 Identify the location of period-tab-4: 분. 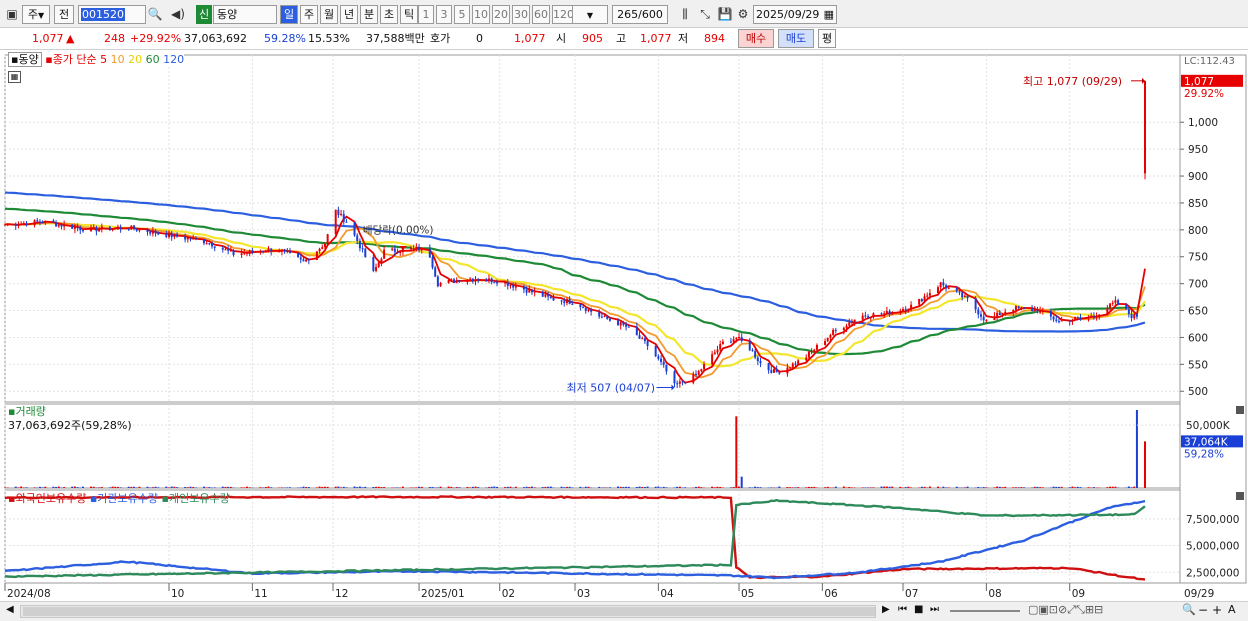
(369, 14).